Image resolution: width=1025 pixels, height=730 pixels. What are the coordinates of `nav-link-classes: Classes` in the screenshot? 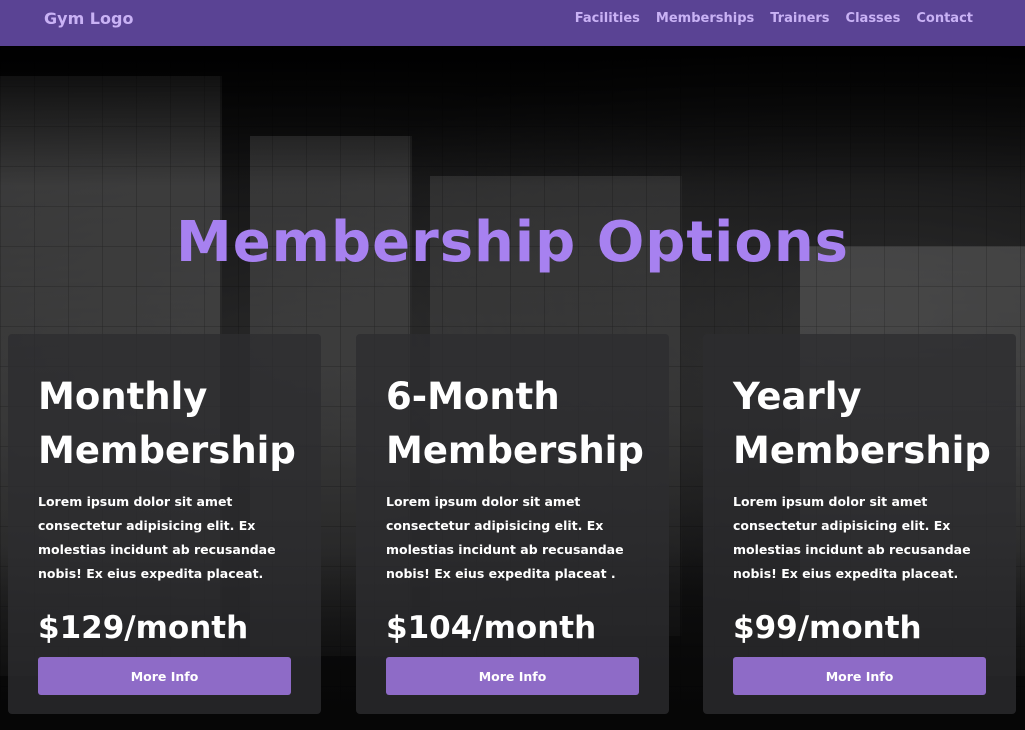 It's located at (873, 18).